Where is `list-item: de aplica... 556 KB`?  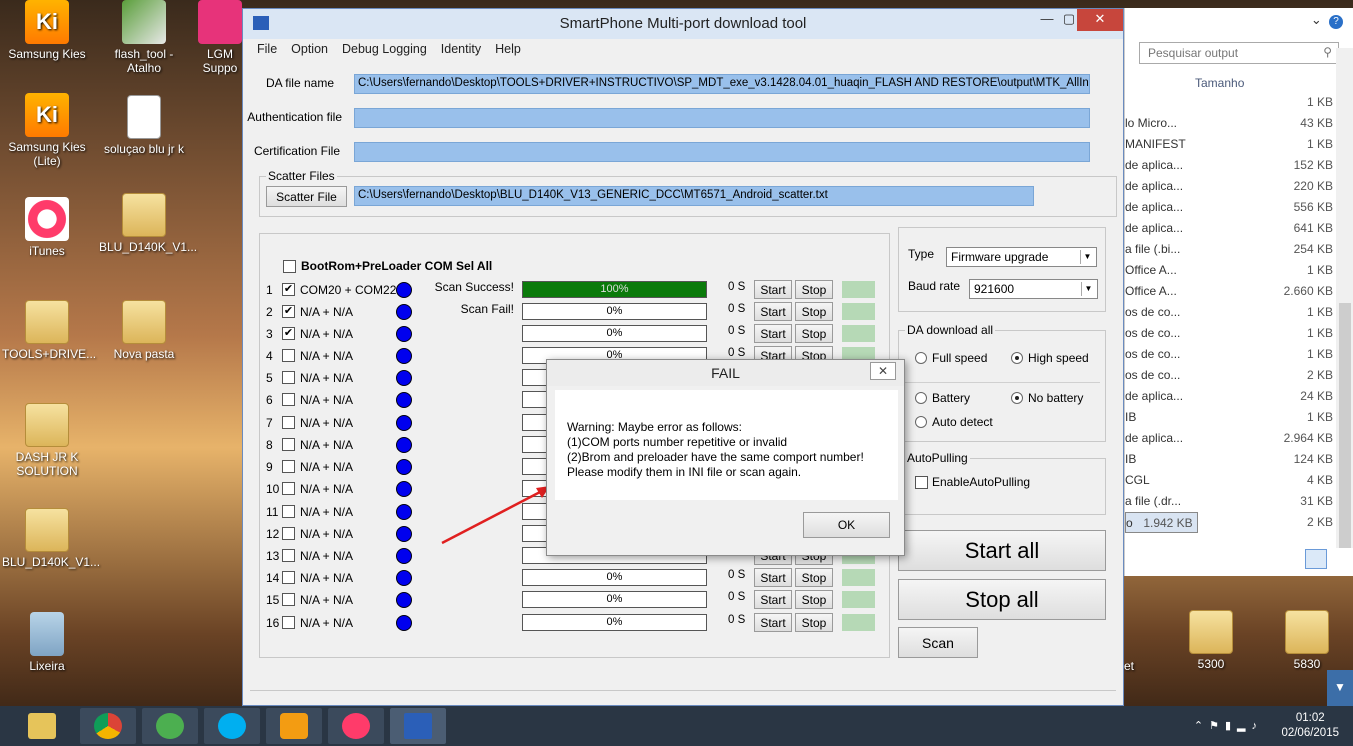
list-item: de aplica... 556 KB is located at coordinates (1231, 207).